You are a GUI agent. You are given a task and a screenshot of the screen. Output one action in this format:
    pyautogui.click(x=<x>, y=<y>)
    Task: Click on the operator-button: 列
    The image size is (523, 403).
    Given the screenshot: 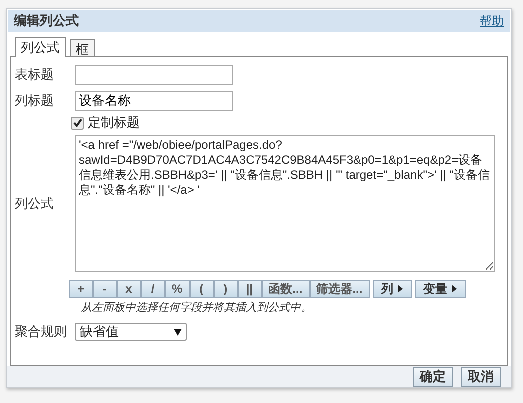 What is the action you would take?
    pyautogui.click(x=392, y=289)
    